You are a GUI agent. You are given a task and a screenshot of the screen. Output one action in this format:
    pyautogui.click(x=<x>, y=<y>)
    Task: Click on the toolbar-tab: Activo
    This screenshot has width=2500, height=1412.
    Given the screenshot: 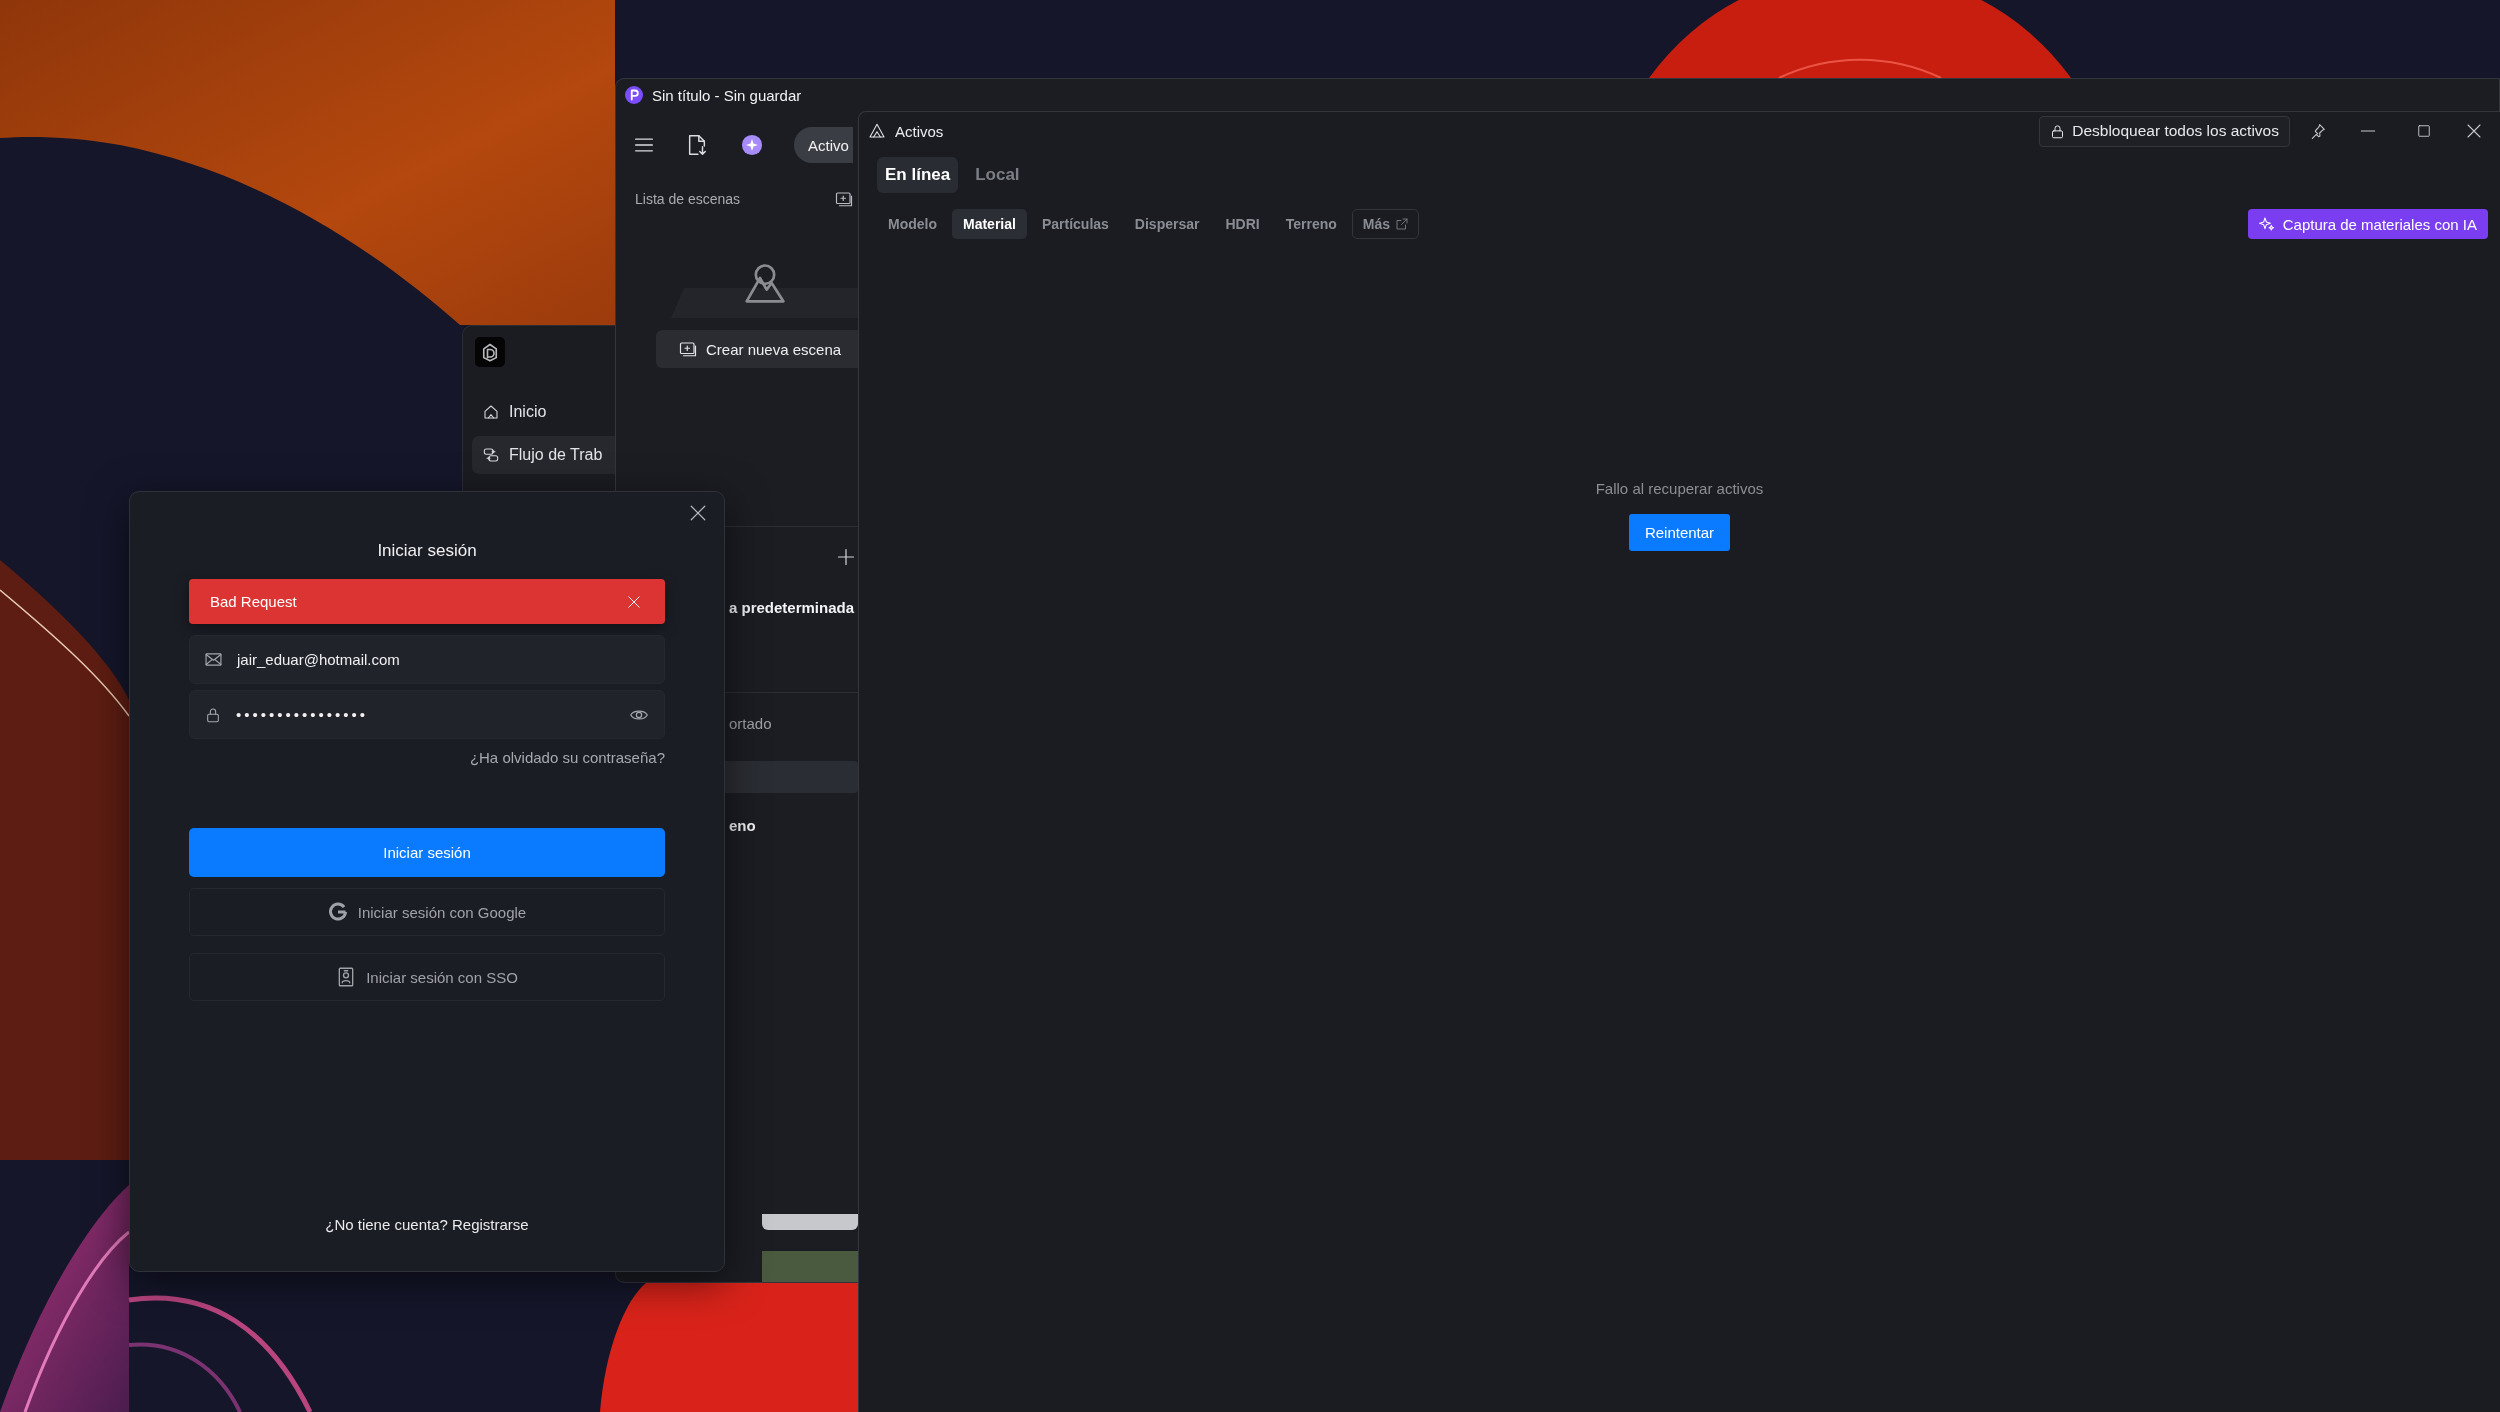 What is the action you would take?
    pyautogui.click(x=823, y=145)
    